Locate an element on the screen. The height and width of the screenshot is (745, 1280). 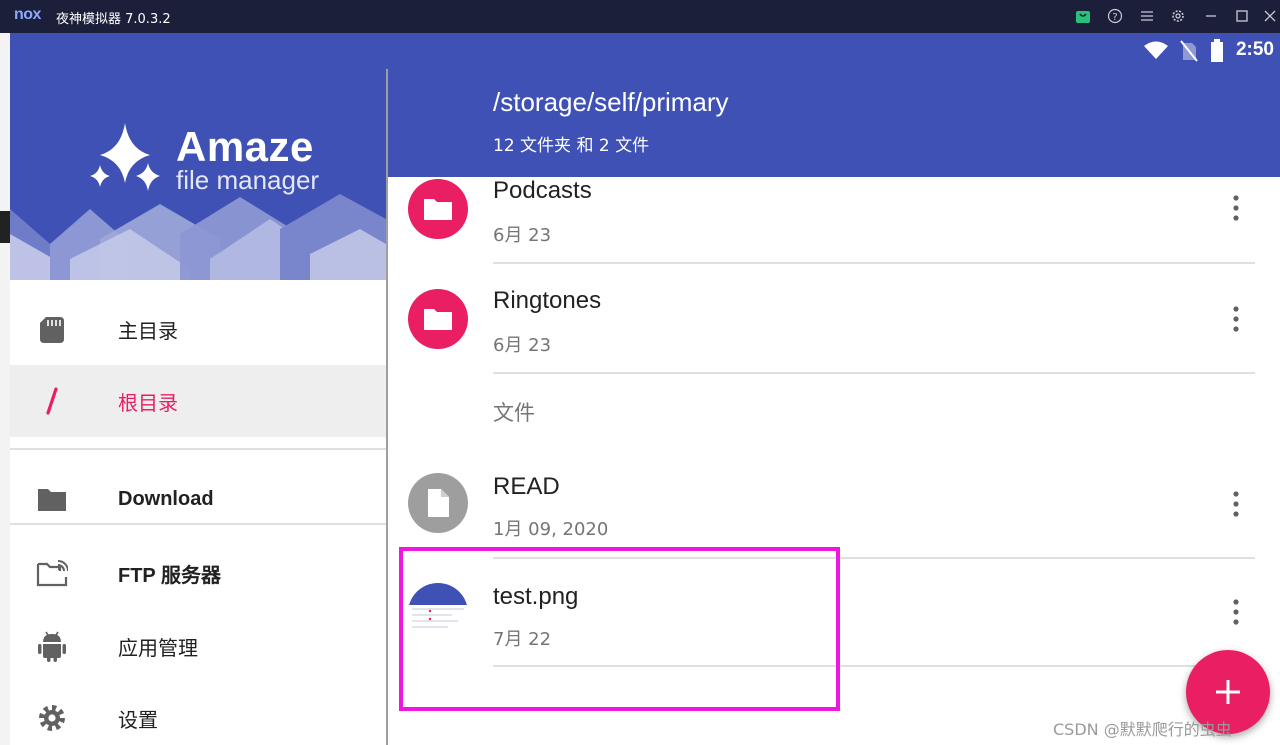
sd-card-icon is located at coordinates (52, 330).